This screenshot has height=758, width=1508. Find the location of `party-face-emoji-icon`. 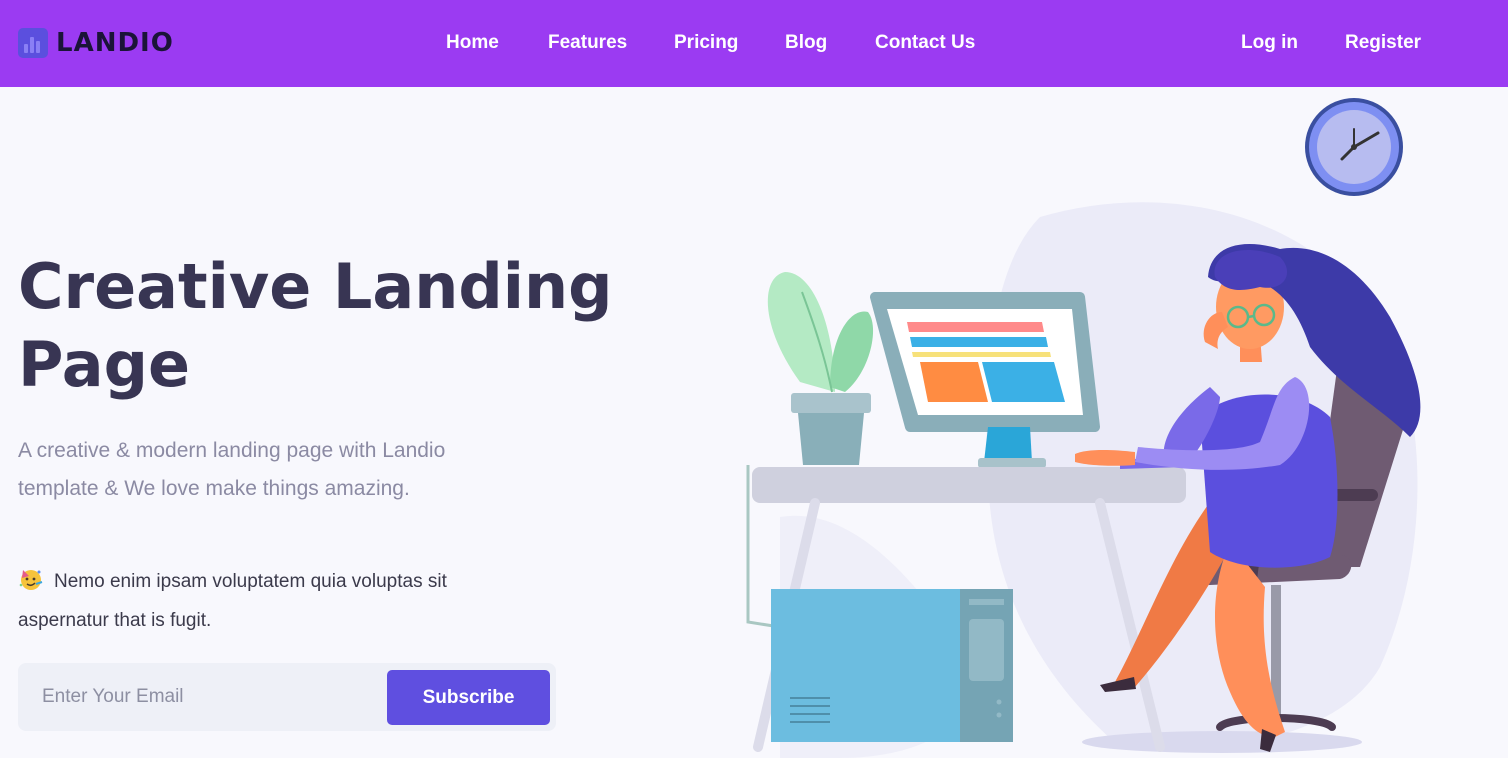

party-face-emoji-icon is located at coordinates (31, 580).